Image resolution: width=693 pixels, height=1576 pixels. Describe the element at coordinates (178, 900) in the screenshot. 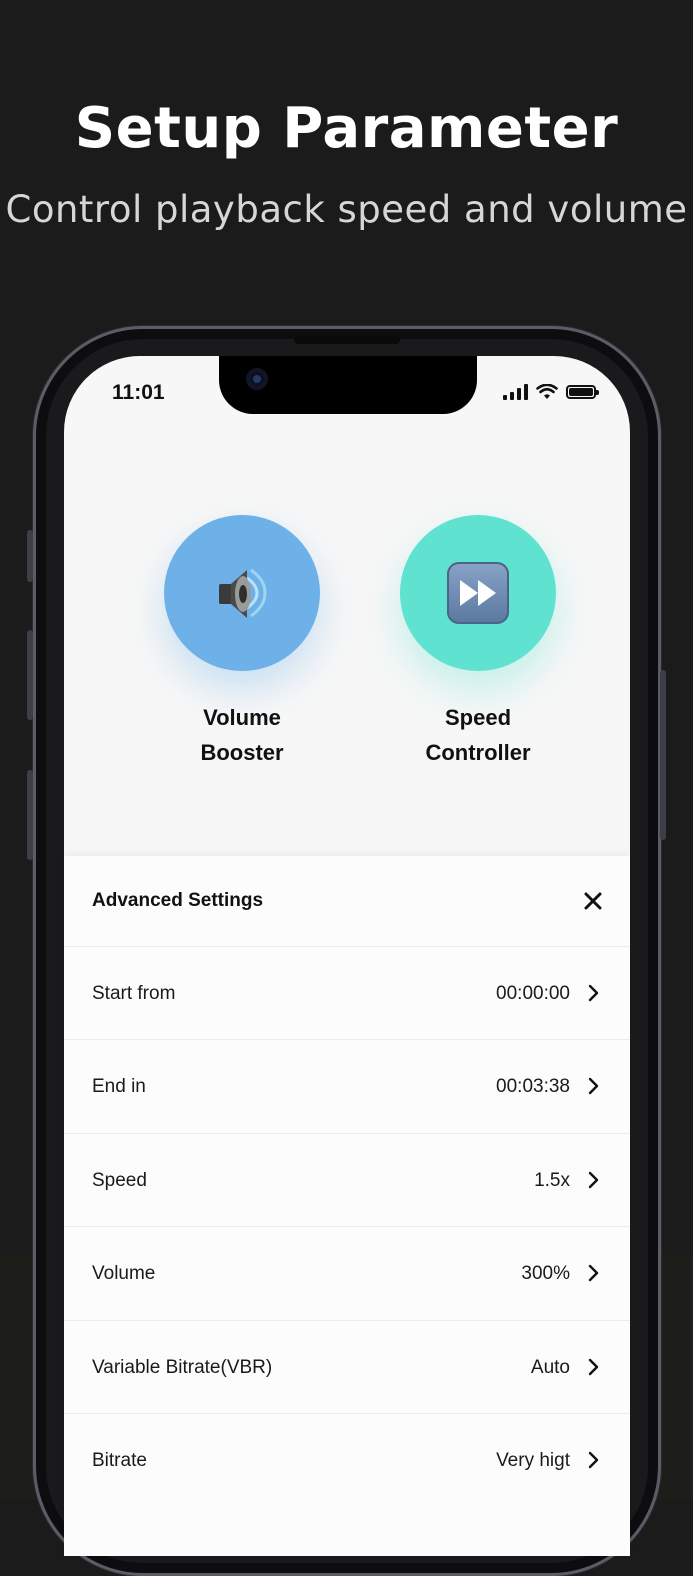

I see `advanced-settings-title: Advanced Settings` at that location.